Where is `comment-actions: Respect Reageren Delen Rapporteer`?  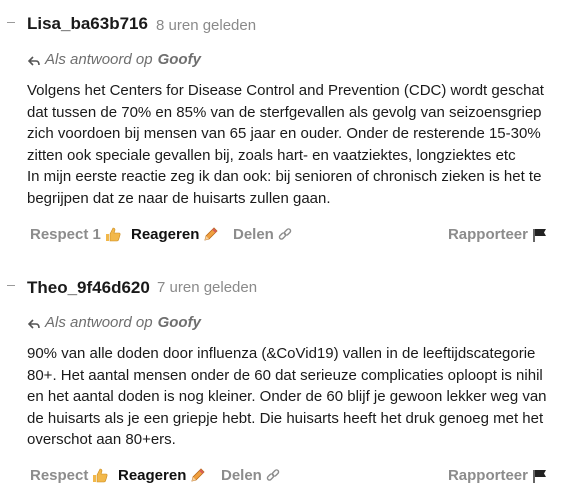 comment-actions: Respect Reageren Delen Rapporteer is located at coordinates (289, 477).